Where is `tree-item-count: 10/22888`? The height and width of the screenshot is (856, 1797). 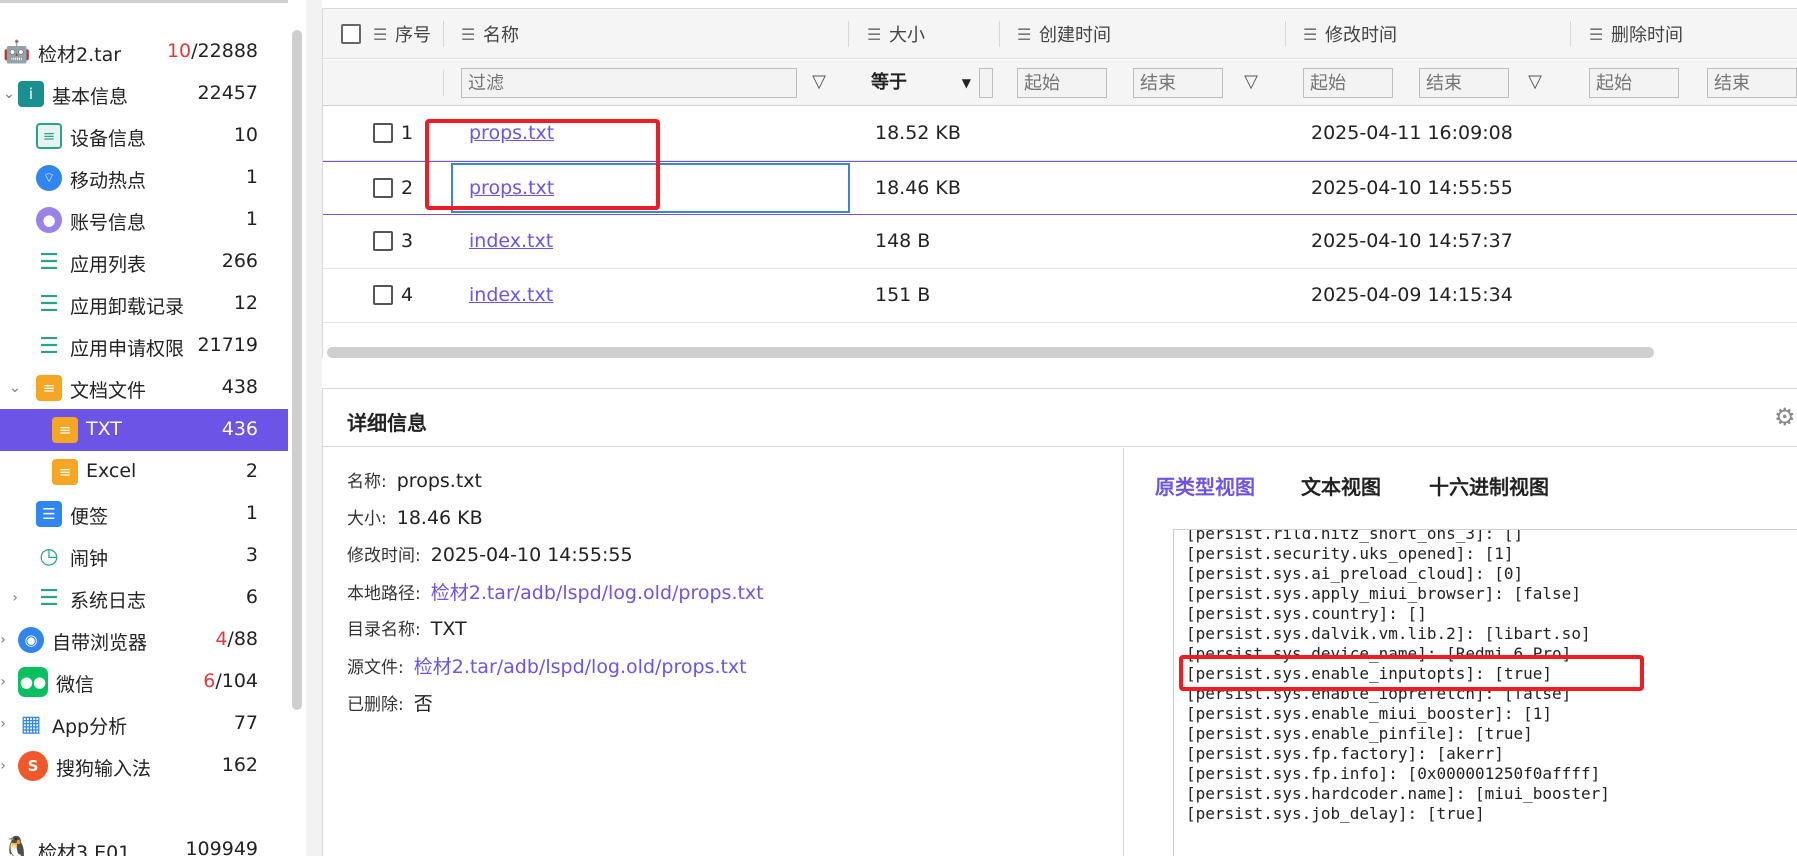 tree-item-count: 10/22888 is located at coordinates (212, 51).